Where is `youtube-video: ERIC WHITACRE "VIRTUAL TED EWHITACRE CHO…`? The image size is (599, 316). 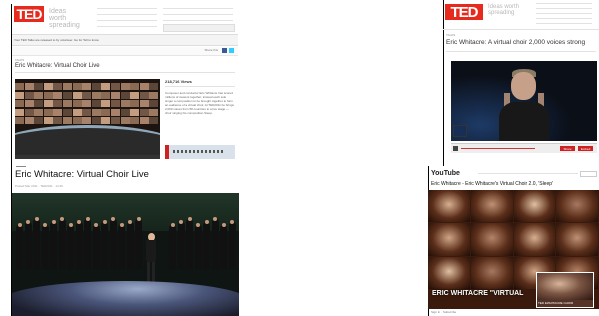 youtube-video: ERIC WHITACRE "VIRTUAL TED EWHITACRE CHO… is located at coordinates (513, 249).